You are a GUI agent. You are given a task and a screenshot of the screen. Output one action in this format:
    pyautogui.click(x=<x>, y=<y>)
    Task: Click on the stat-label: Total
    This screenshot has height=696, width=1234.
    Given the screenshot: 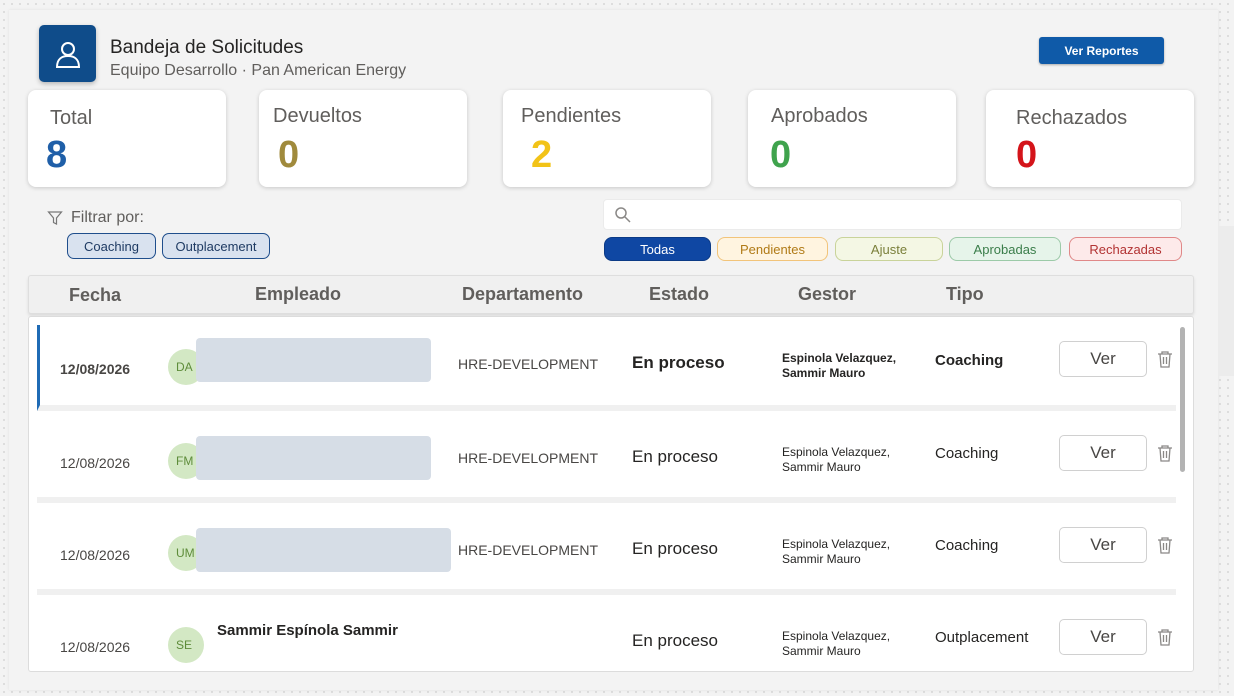 What is the action you would take?
    pyautogui.click(x=71, y=118)
    